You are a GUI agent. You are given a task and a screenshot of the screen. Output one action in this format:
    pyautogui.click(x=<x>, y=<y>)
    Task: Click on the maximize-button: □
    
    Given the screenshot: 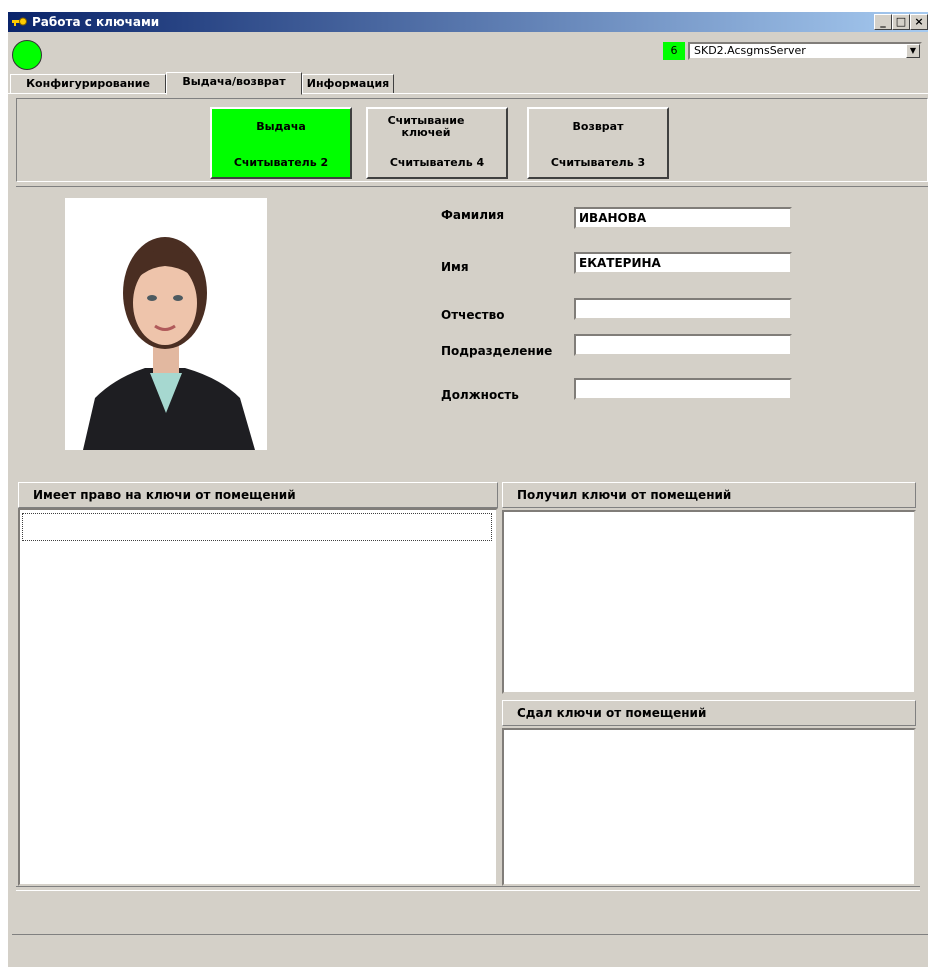 What is the action you would take?
    pyautogui.click(x=901, y=22)
    